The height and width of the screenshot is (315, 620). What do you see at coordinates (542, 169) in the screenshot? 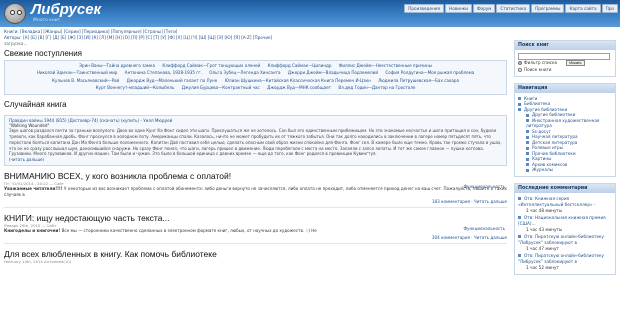
I see `nav-item-label: Журналы` at bounding box center [542, 169].